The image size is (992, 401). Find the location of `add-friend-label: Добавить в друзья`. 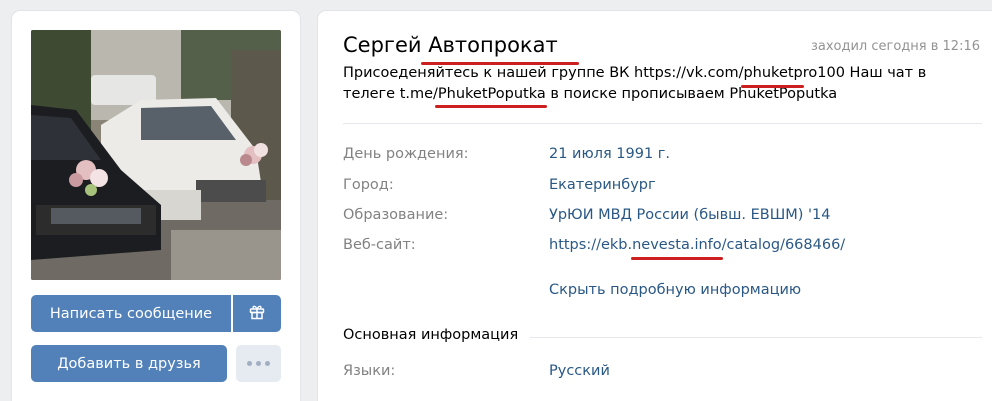

add-friend-label: Добавить в друзья is located at coordinates (129, 363).